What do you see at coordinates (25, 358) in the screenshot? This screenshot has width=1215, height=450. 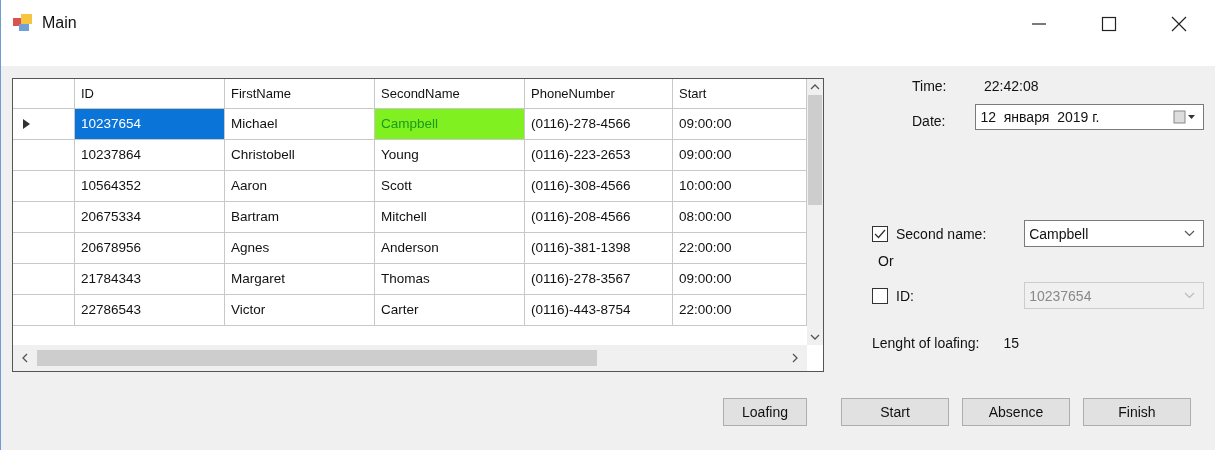 I see `scroll-left-icon` at bounding box center [25, 358].